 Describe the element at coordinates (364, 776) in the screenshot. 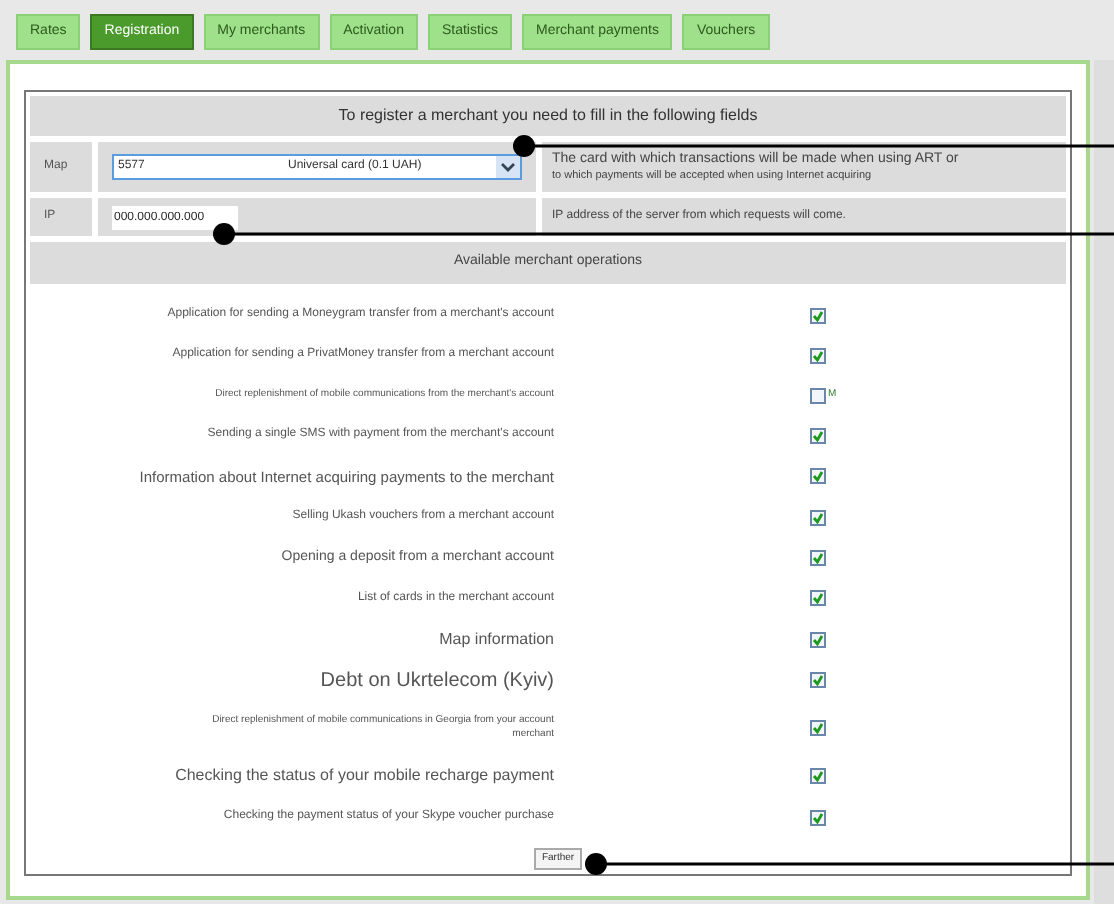

I see `operation-label: Checking the status of your mobile recharge payment` at that location.